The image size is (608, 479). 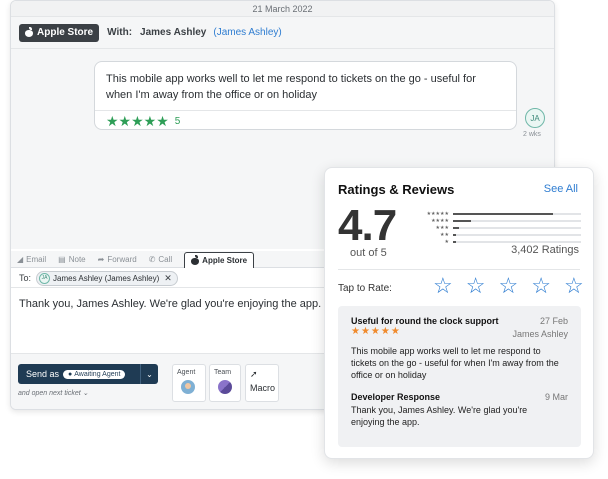 What do you see at coordinates (62, 259) in the screenshot?
I see `note-icon: ▤` at bounding box center [62, 259].